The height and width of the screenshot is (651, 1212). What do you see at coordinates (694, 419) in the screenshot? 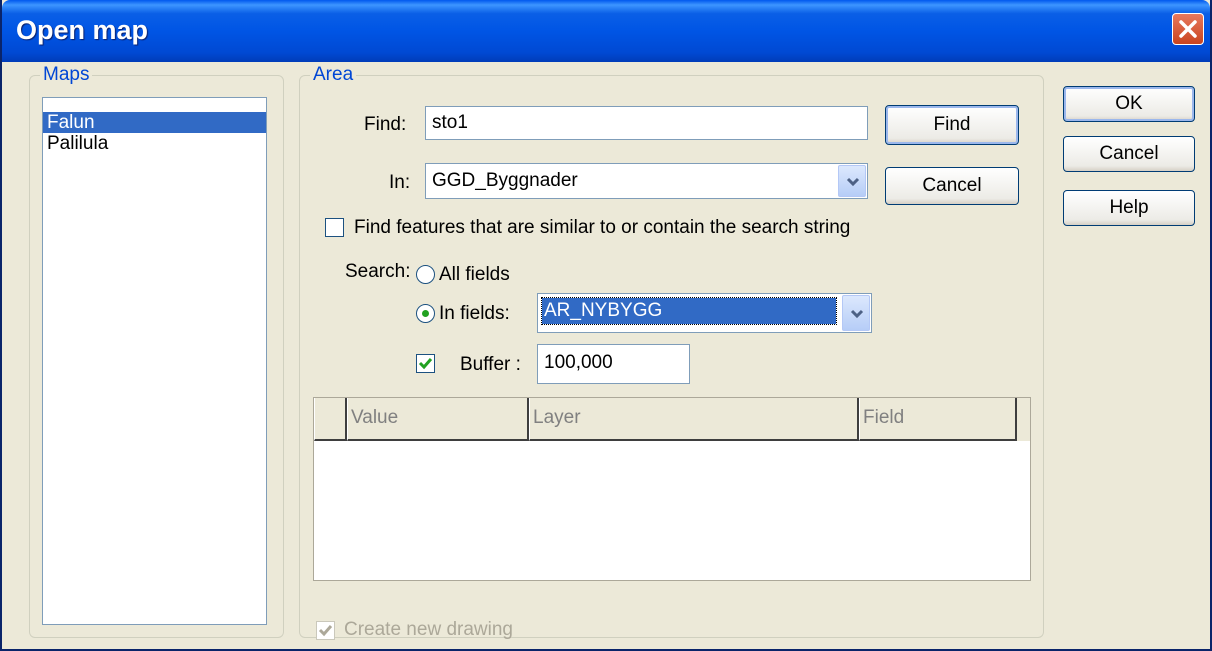
I see `column-header-layer: Layer` at bounding box center [694, 419].